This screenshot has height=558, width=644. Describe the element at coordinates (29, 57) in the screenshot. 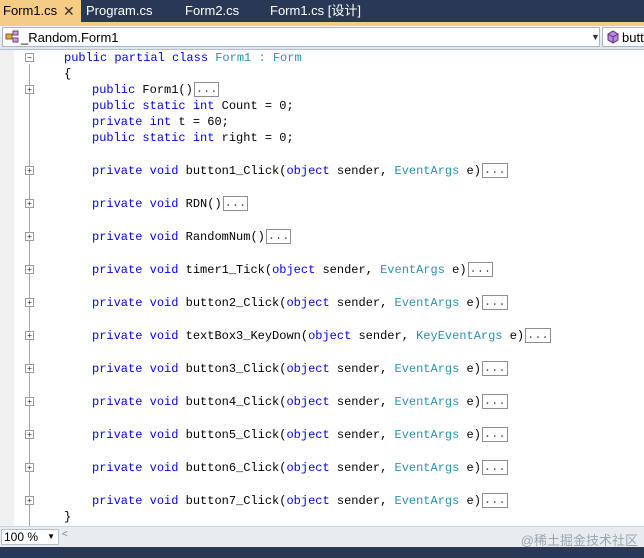

I see `collapse-icon: −` at that location.